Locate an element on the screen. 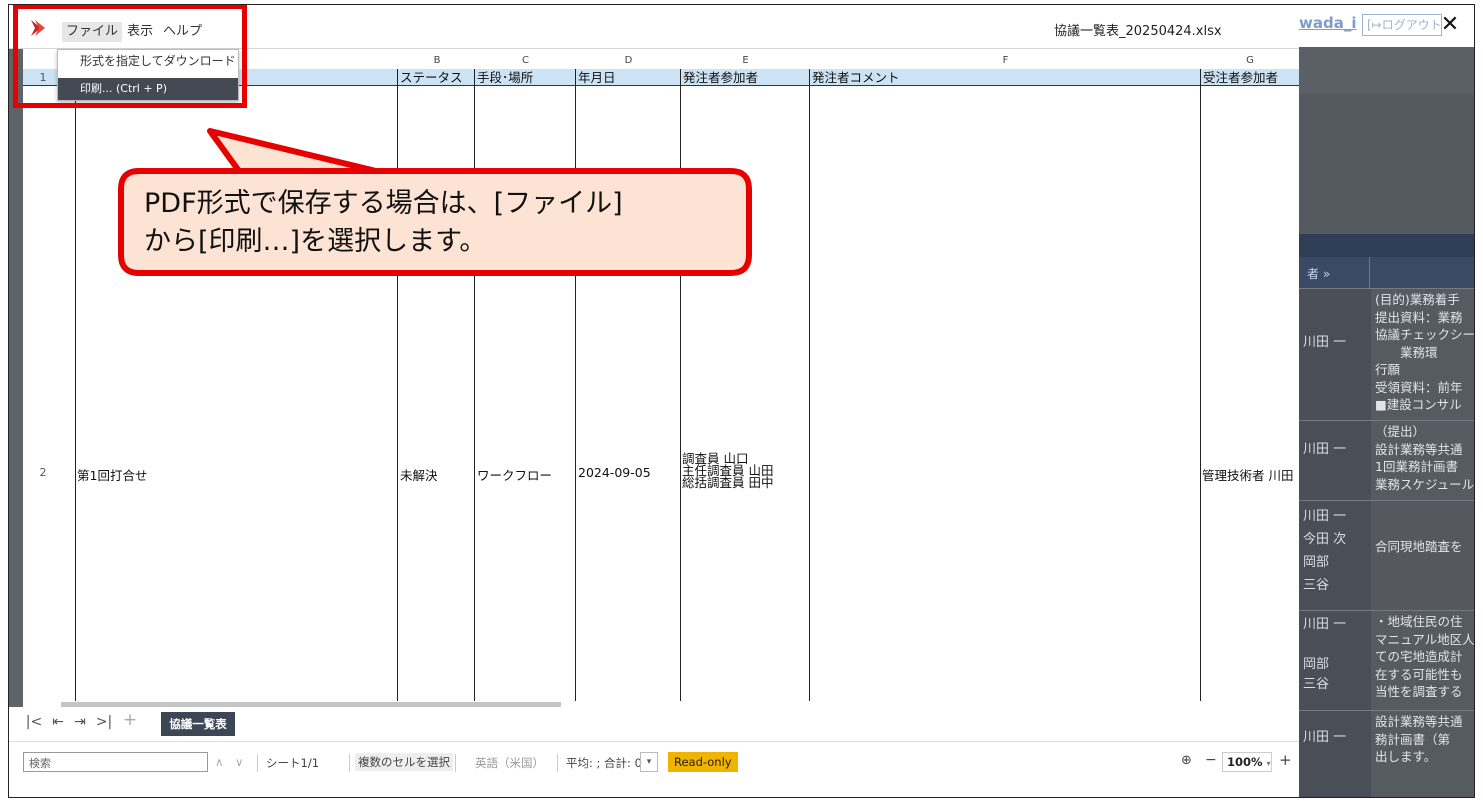 This screenshot has height=802, width=1483. participant: 総括調査員 田中 is located at coordinates (728, 482).